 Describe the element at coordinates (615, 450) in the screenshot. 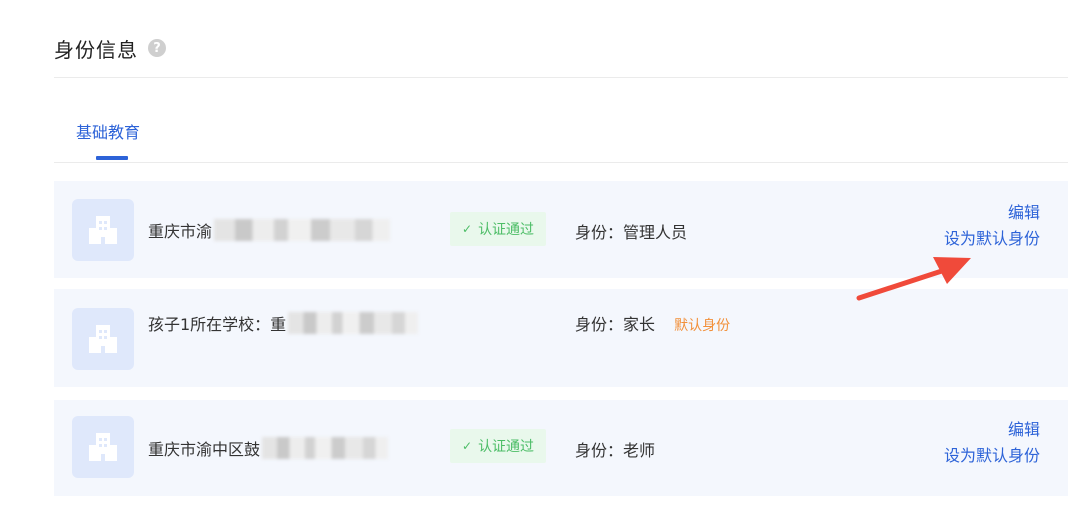

I see `identity-role: 身份：老师` at that location.